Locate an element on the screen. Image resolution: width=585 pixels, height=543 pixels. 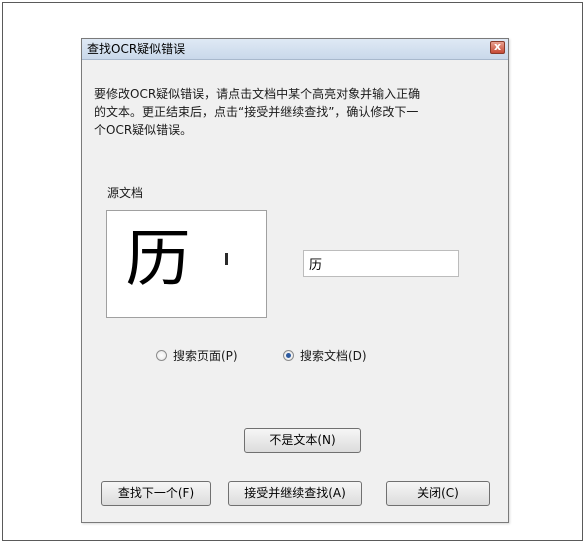
dialog-title: 查找OCR疑似错误 is located at coordinates (136, 49).